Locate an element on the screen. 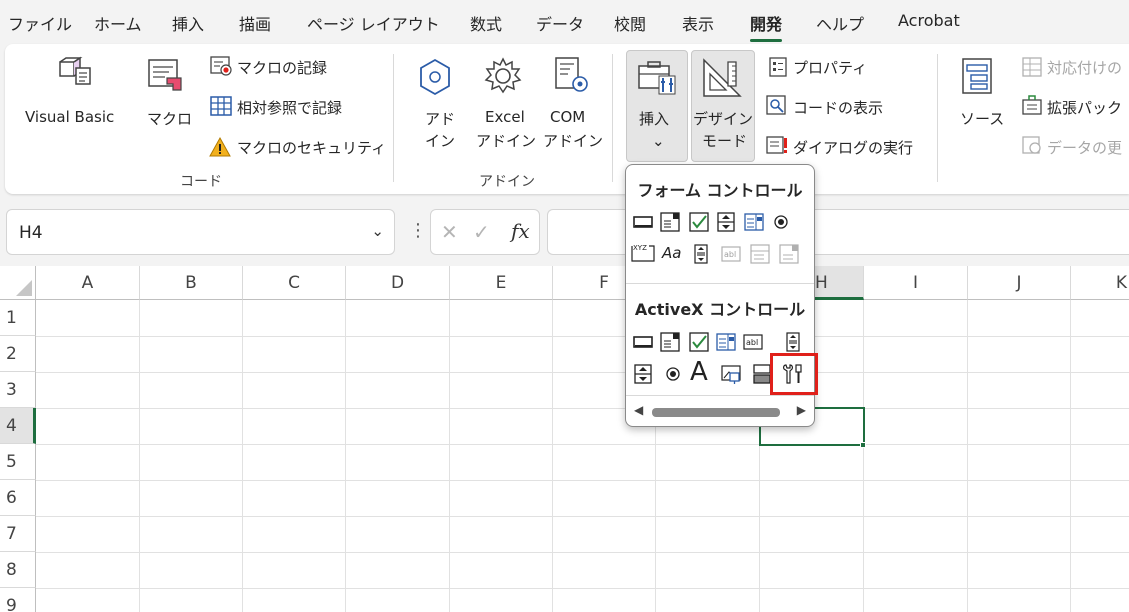 This screenshot has width=1129, height=612. com-addins-icon is located at coordinates (571, 74).